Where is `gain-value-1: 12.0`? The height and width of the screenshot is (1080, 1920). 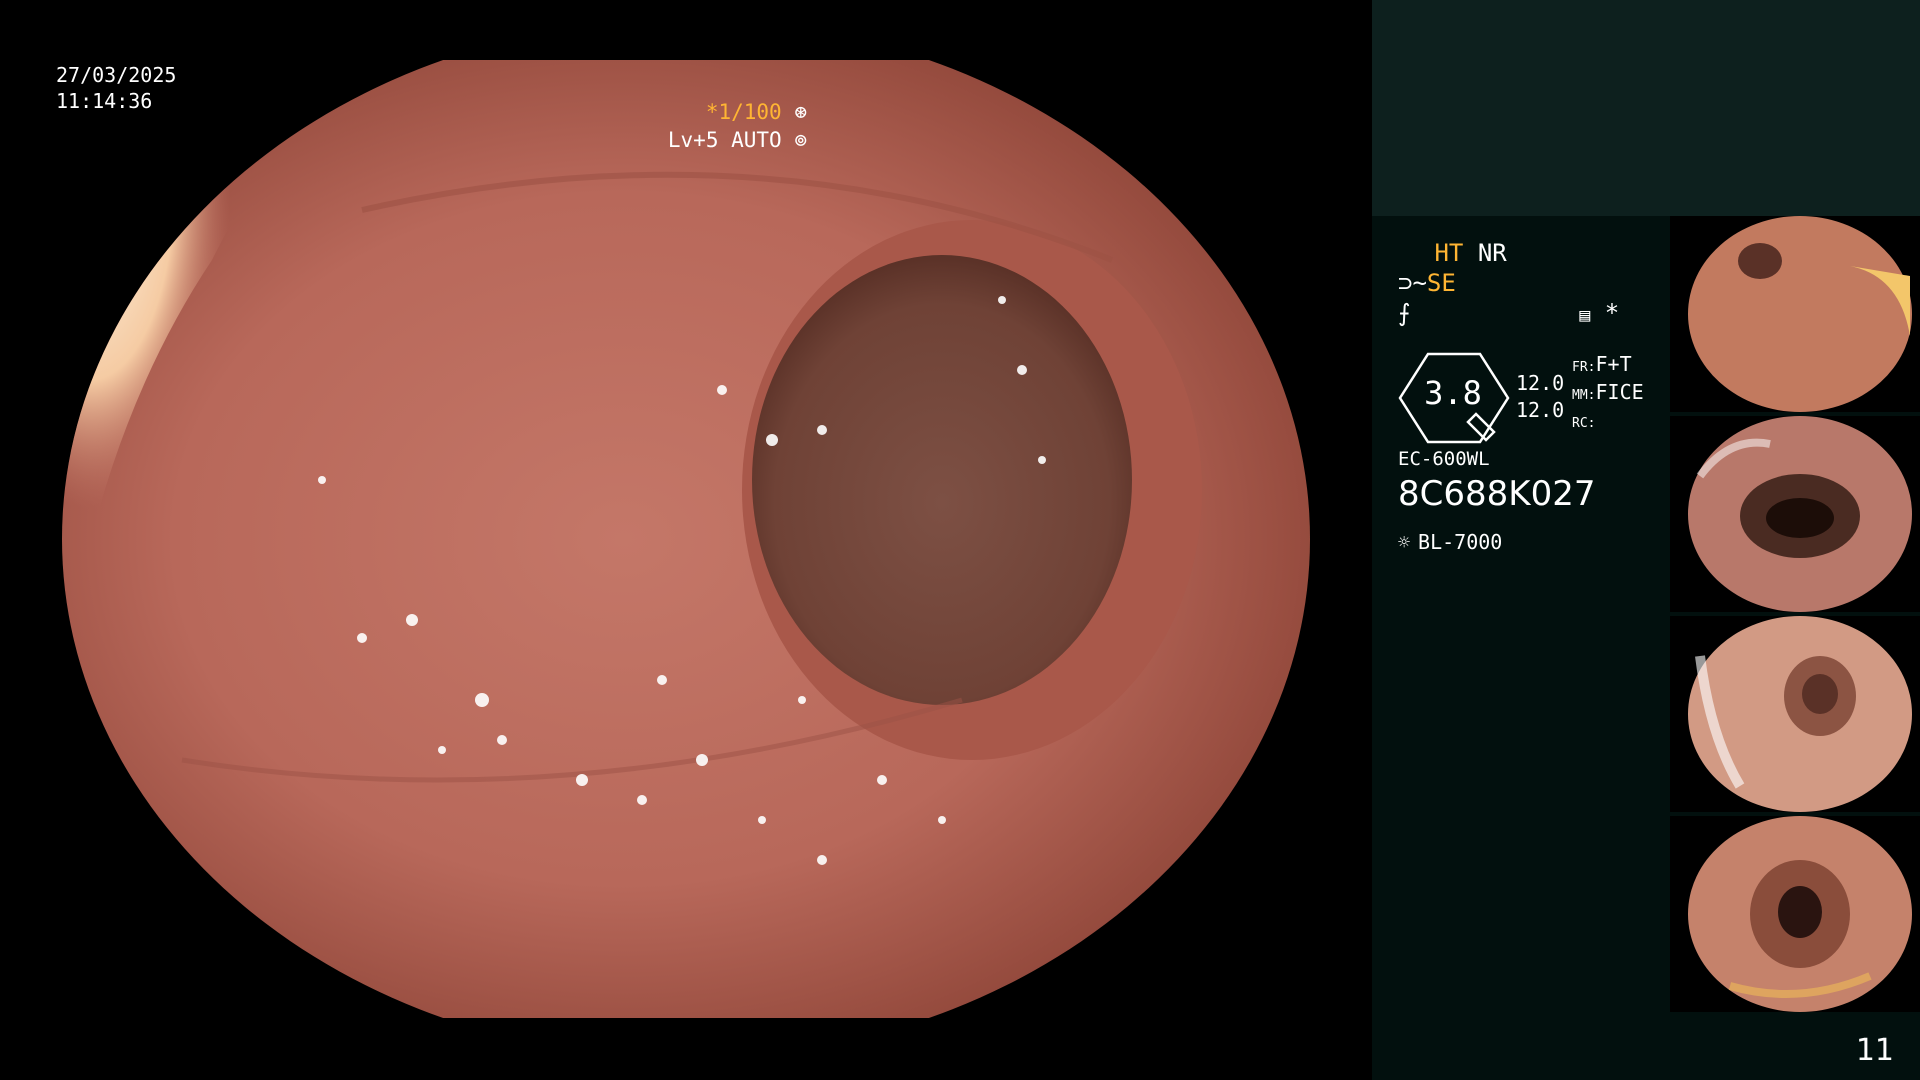
gain-value-1: 12.0 is located at coordinates (1540, 383).